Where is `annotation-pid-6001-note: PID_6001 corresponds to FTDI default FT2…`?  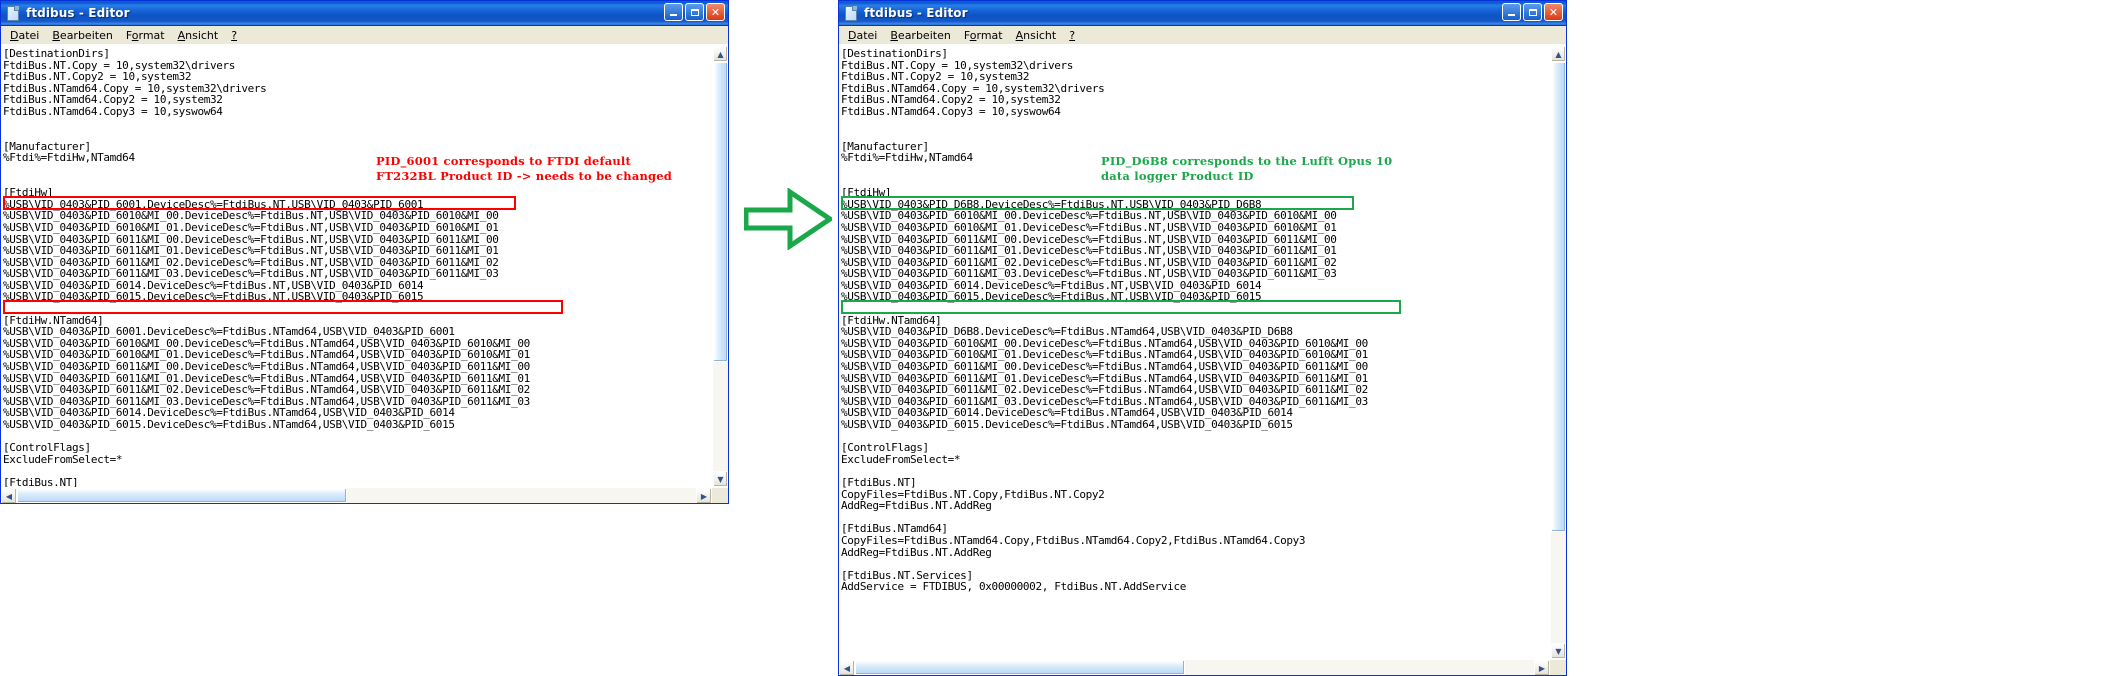
annotation-pid-6001-note: PID_6001 corresponds to FTDI default FT2… is located at coordinates (524, 168).